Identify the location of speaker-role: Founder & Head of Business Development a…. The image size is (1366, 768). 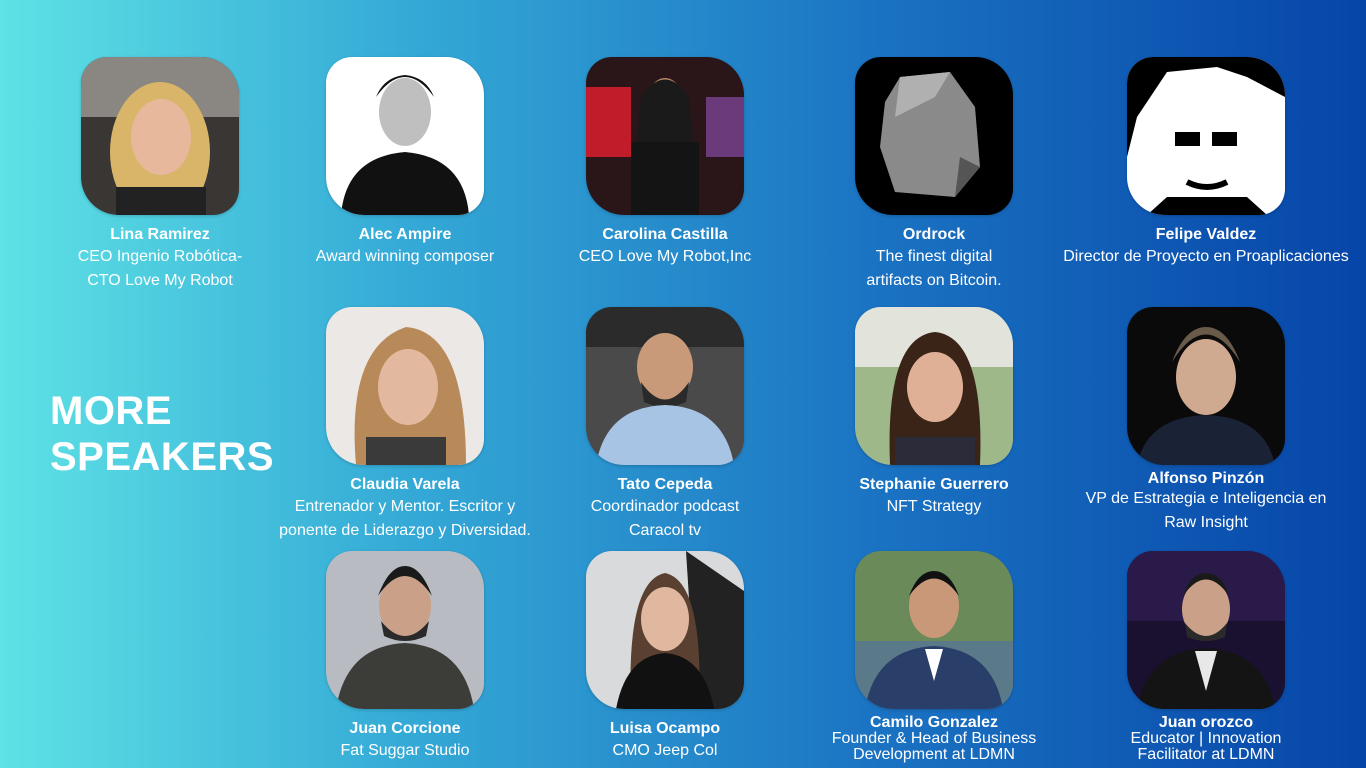
(934, 746).